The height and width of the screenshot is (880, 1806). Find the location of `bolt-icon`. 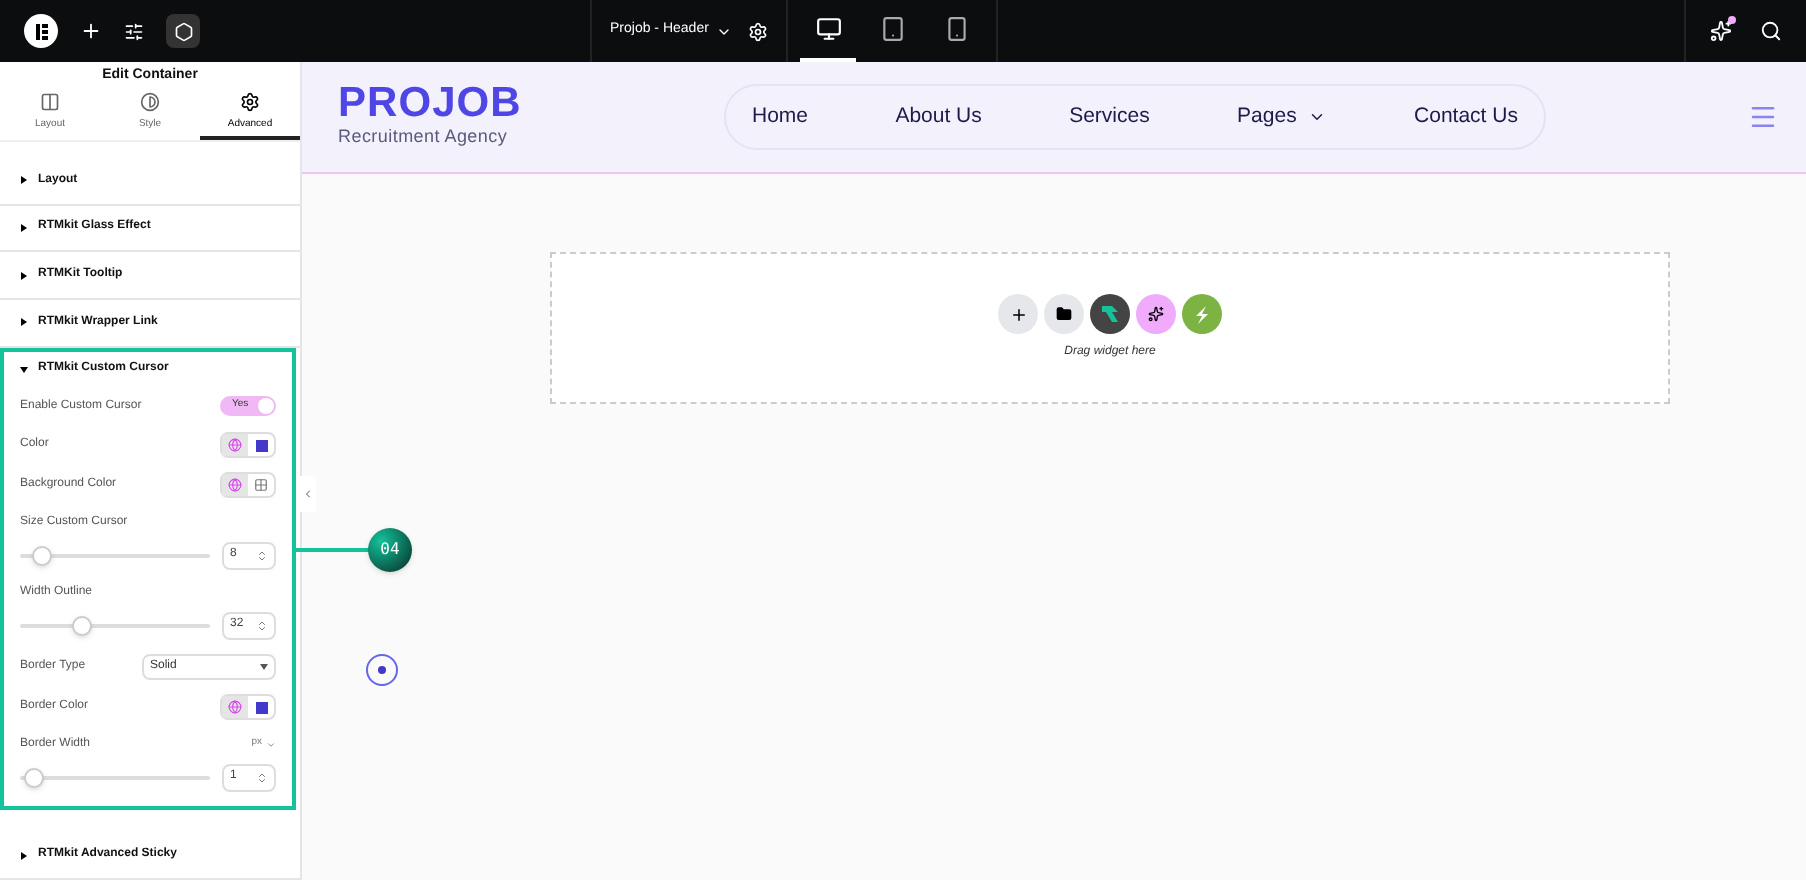

bolt-icon is located at coordinates (1202, 314).